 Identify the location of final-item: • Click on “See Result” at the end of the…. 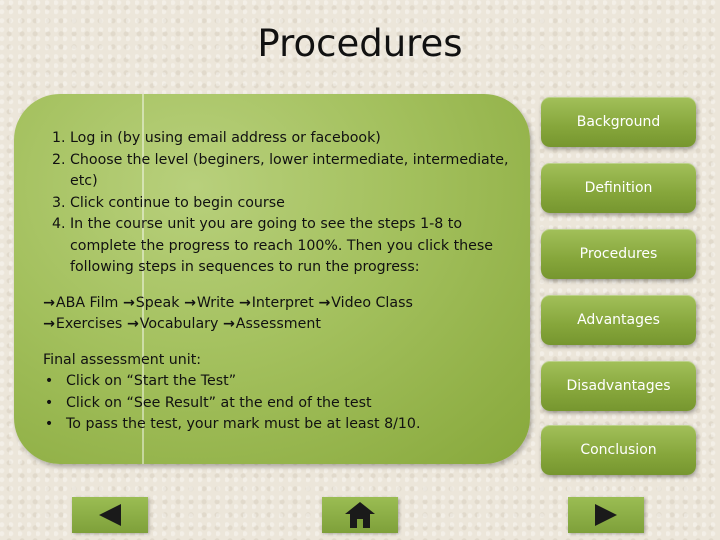
(286, 404).